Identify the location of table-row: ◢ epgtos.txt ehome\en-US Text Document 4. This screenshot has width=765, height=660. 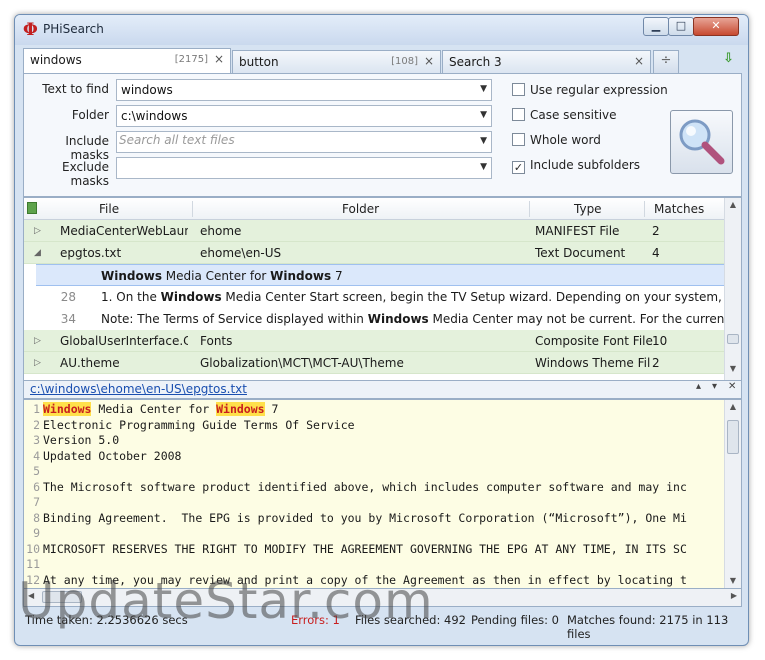
(374, 253).